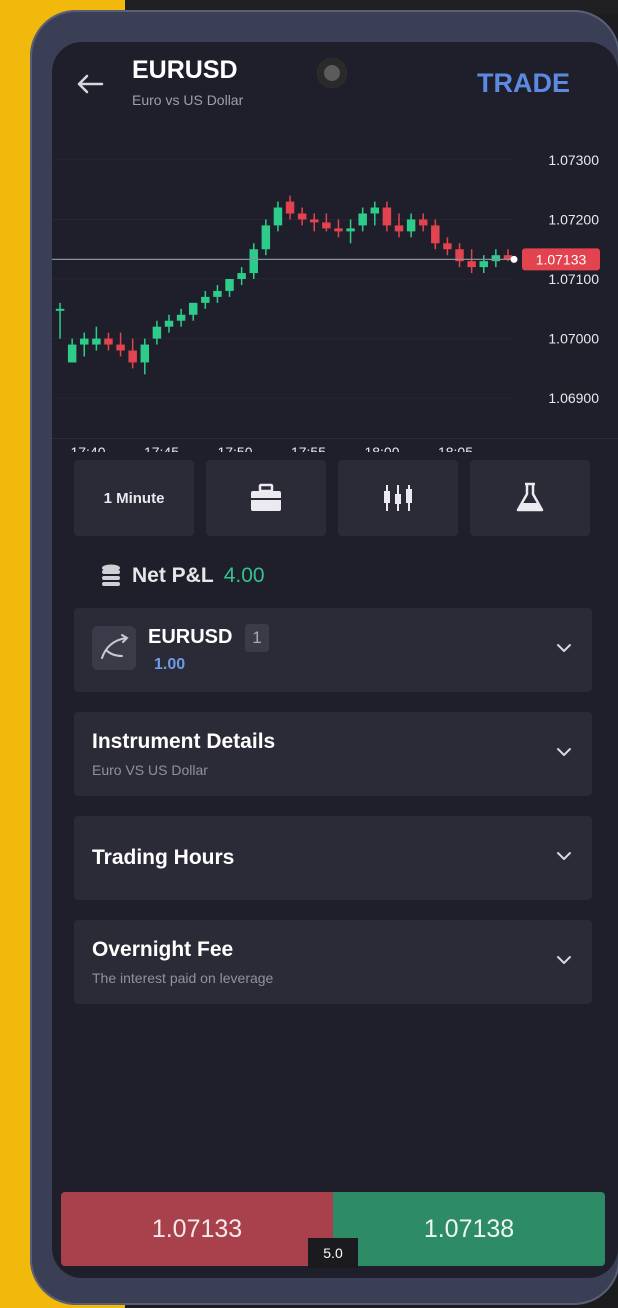 This screenshot has width=618, height=1308. Describe the element at coordinates (573, 219) in the screenshot. I see `y-tick-label: 1.07200` at that location.